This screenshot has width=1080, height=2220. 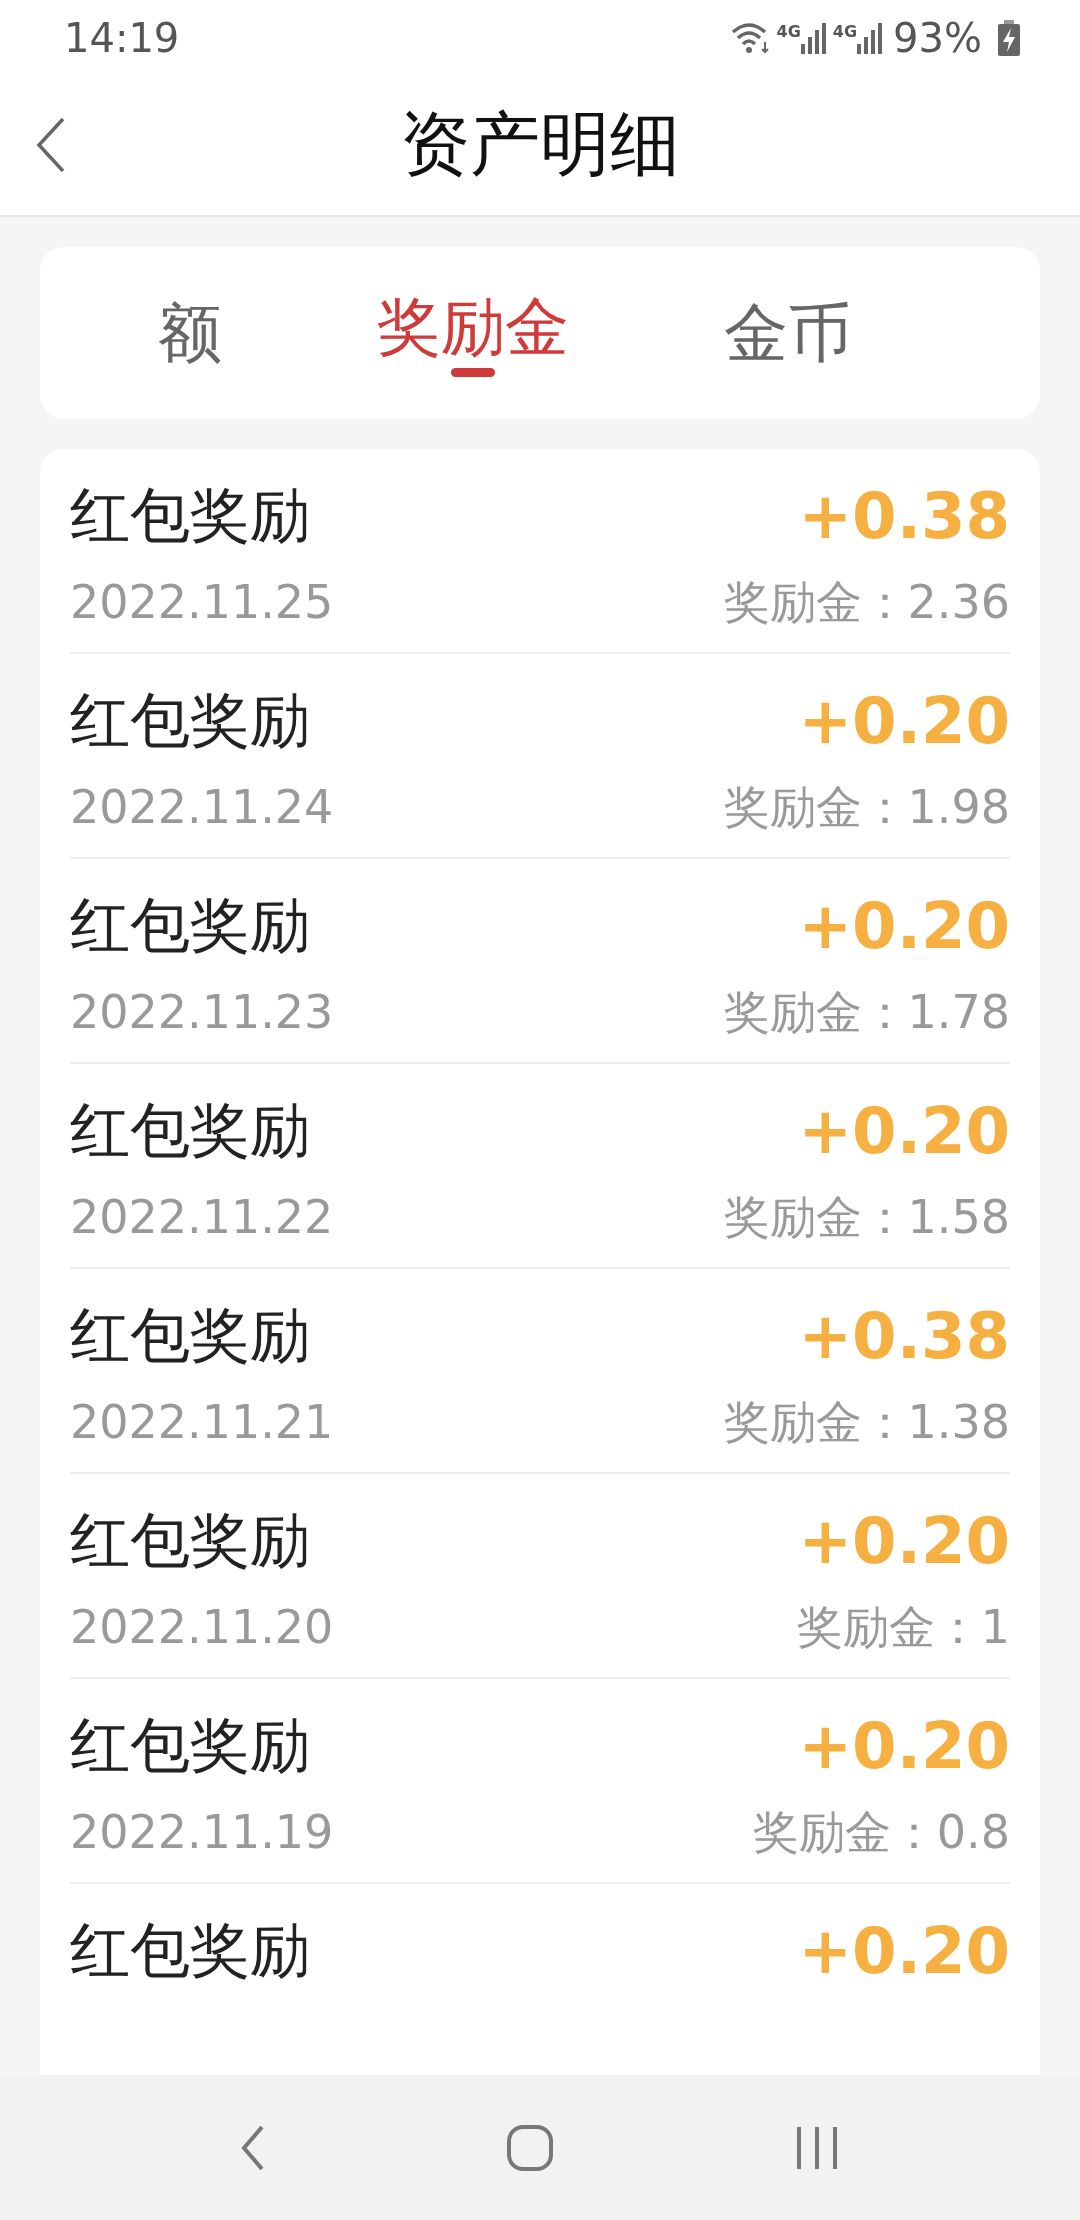 What do you see at coordinates (866, 807) in the screenshot?
I see `record-balance: 奖励金：1.98` at bounding box center [866, 807].